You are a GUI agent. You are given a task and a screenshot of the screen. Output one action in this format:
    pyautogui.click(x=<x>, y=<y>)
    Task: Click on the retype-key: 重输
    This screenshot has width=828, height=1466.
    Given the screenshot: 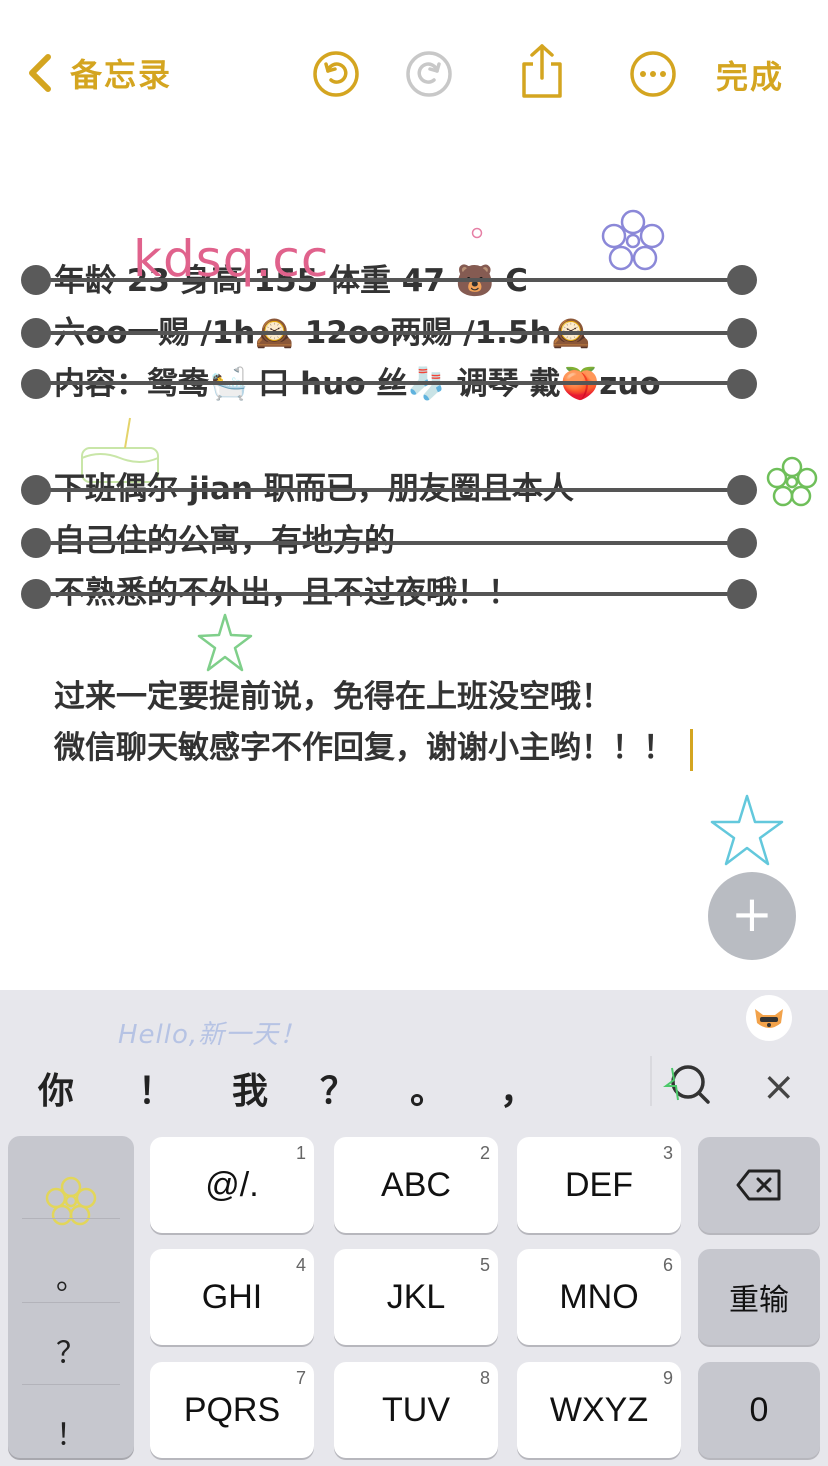 What is the action you would take?
    pyautogui.click(x=759, y=1297)
    